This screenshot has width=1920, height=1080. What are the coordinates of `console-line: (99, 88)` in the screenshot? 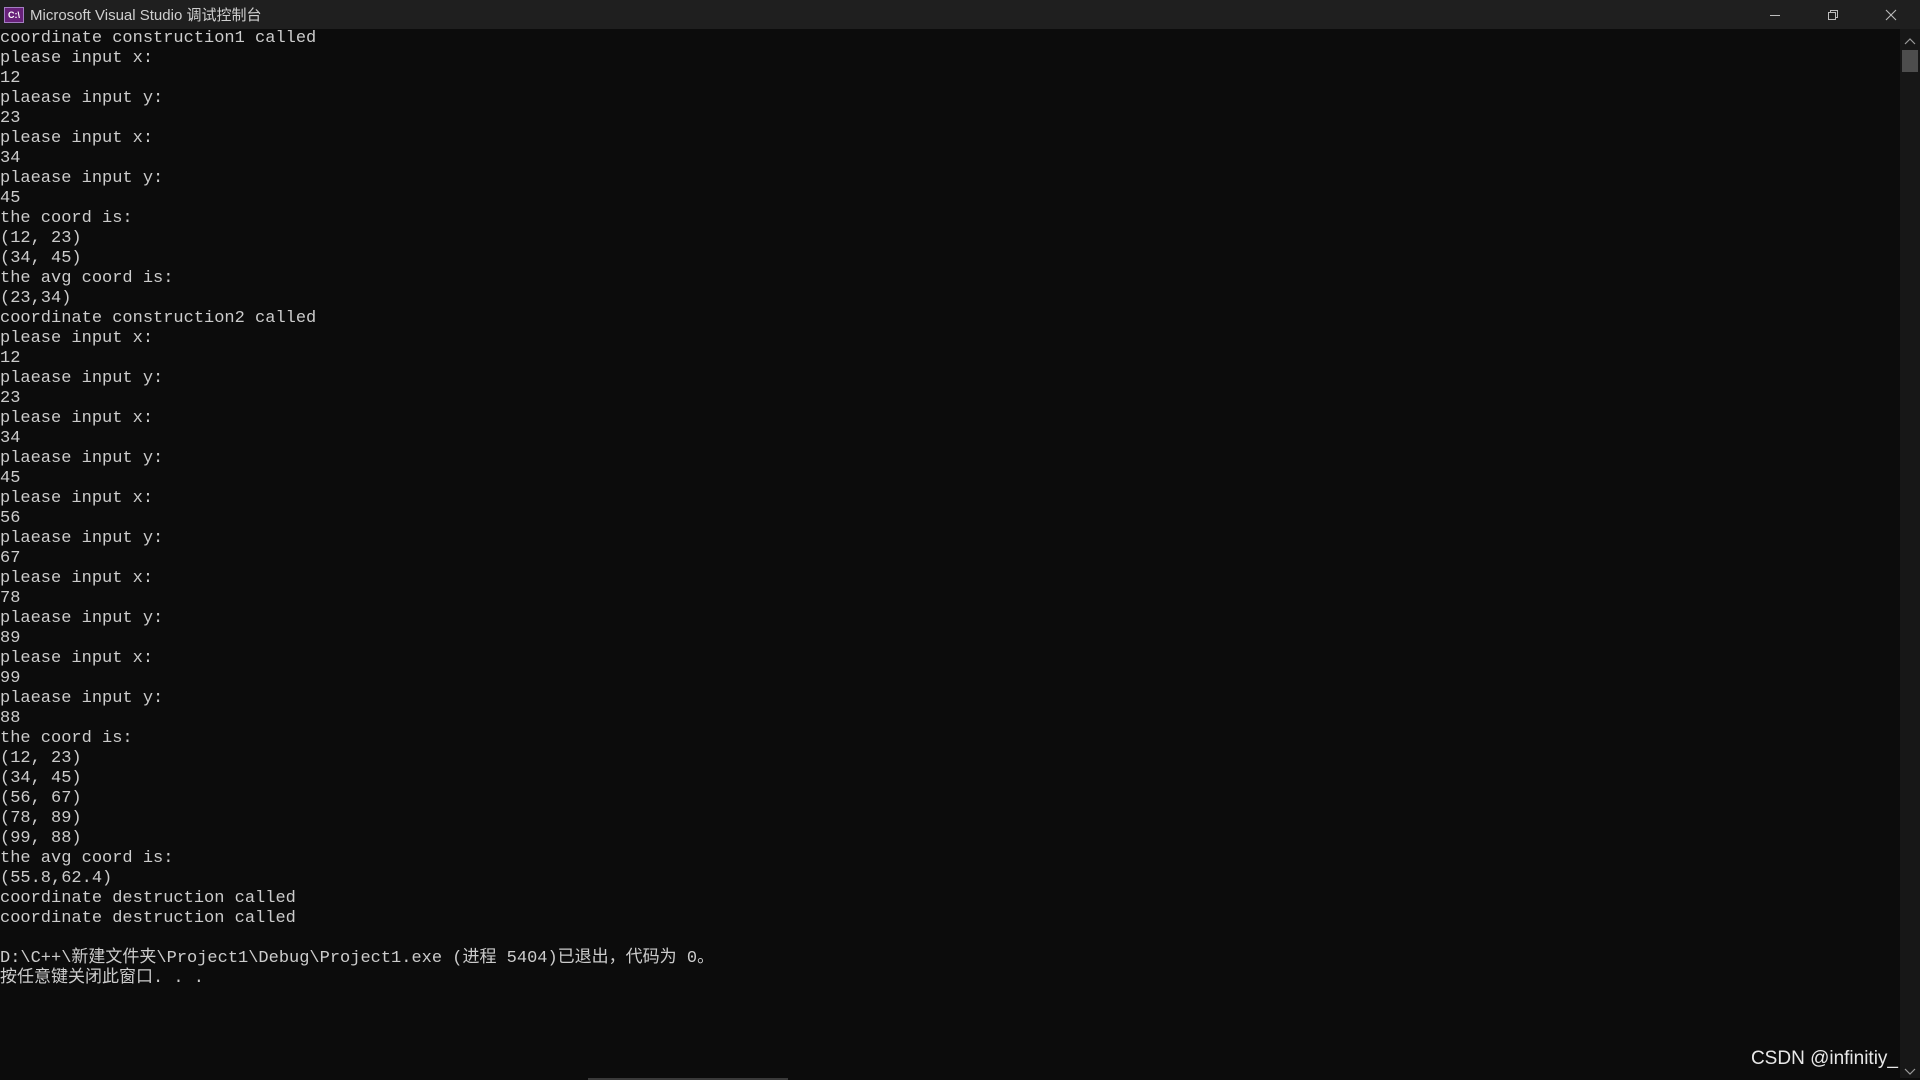 It's located at (41, 838).